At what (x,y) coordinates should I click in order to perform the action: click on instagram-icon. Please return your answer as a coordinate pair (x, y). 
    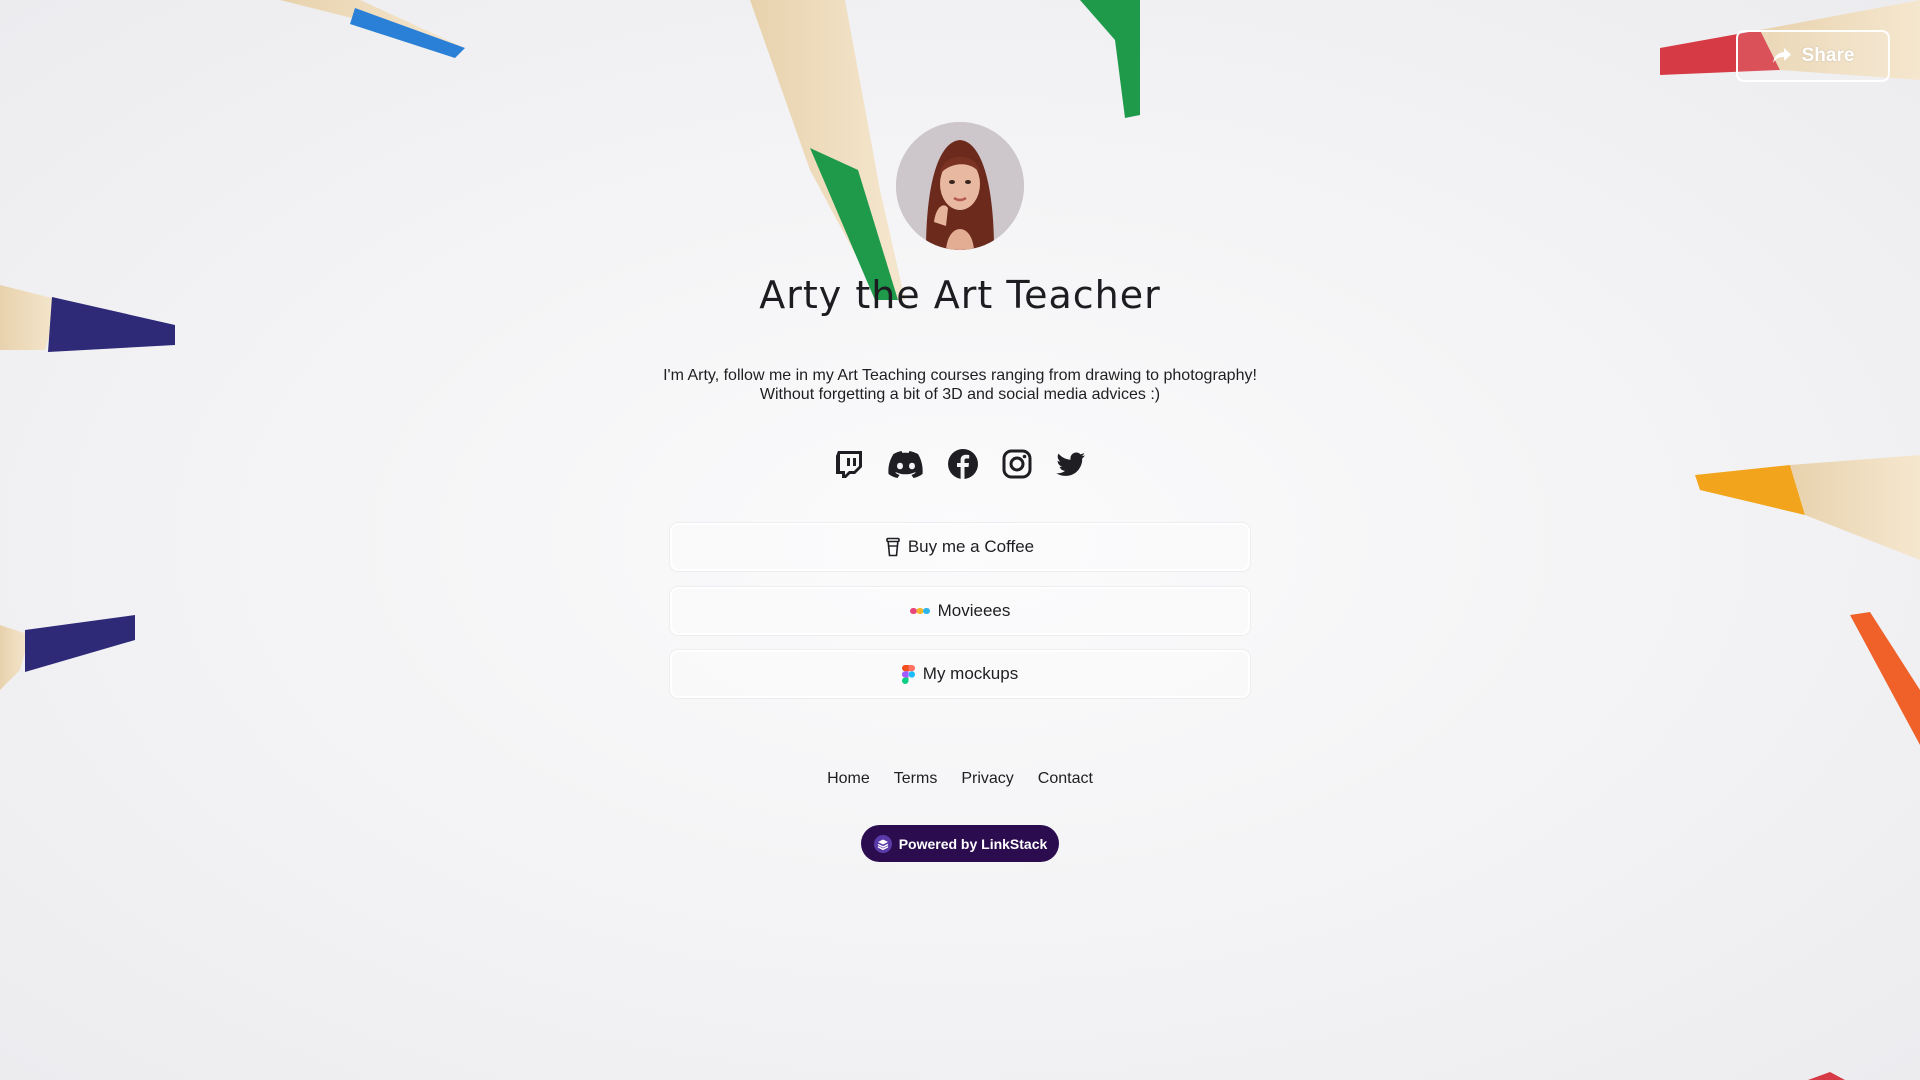
    Looking at the image, I should click on (1017, 464).